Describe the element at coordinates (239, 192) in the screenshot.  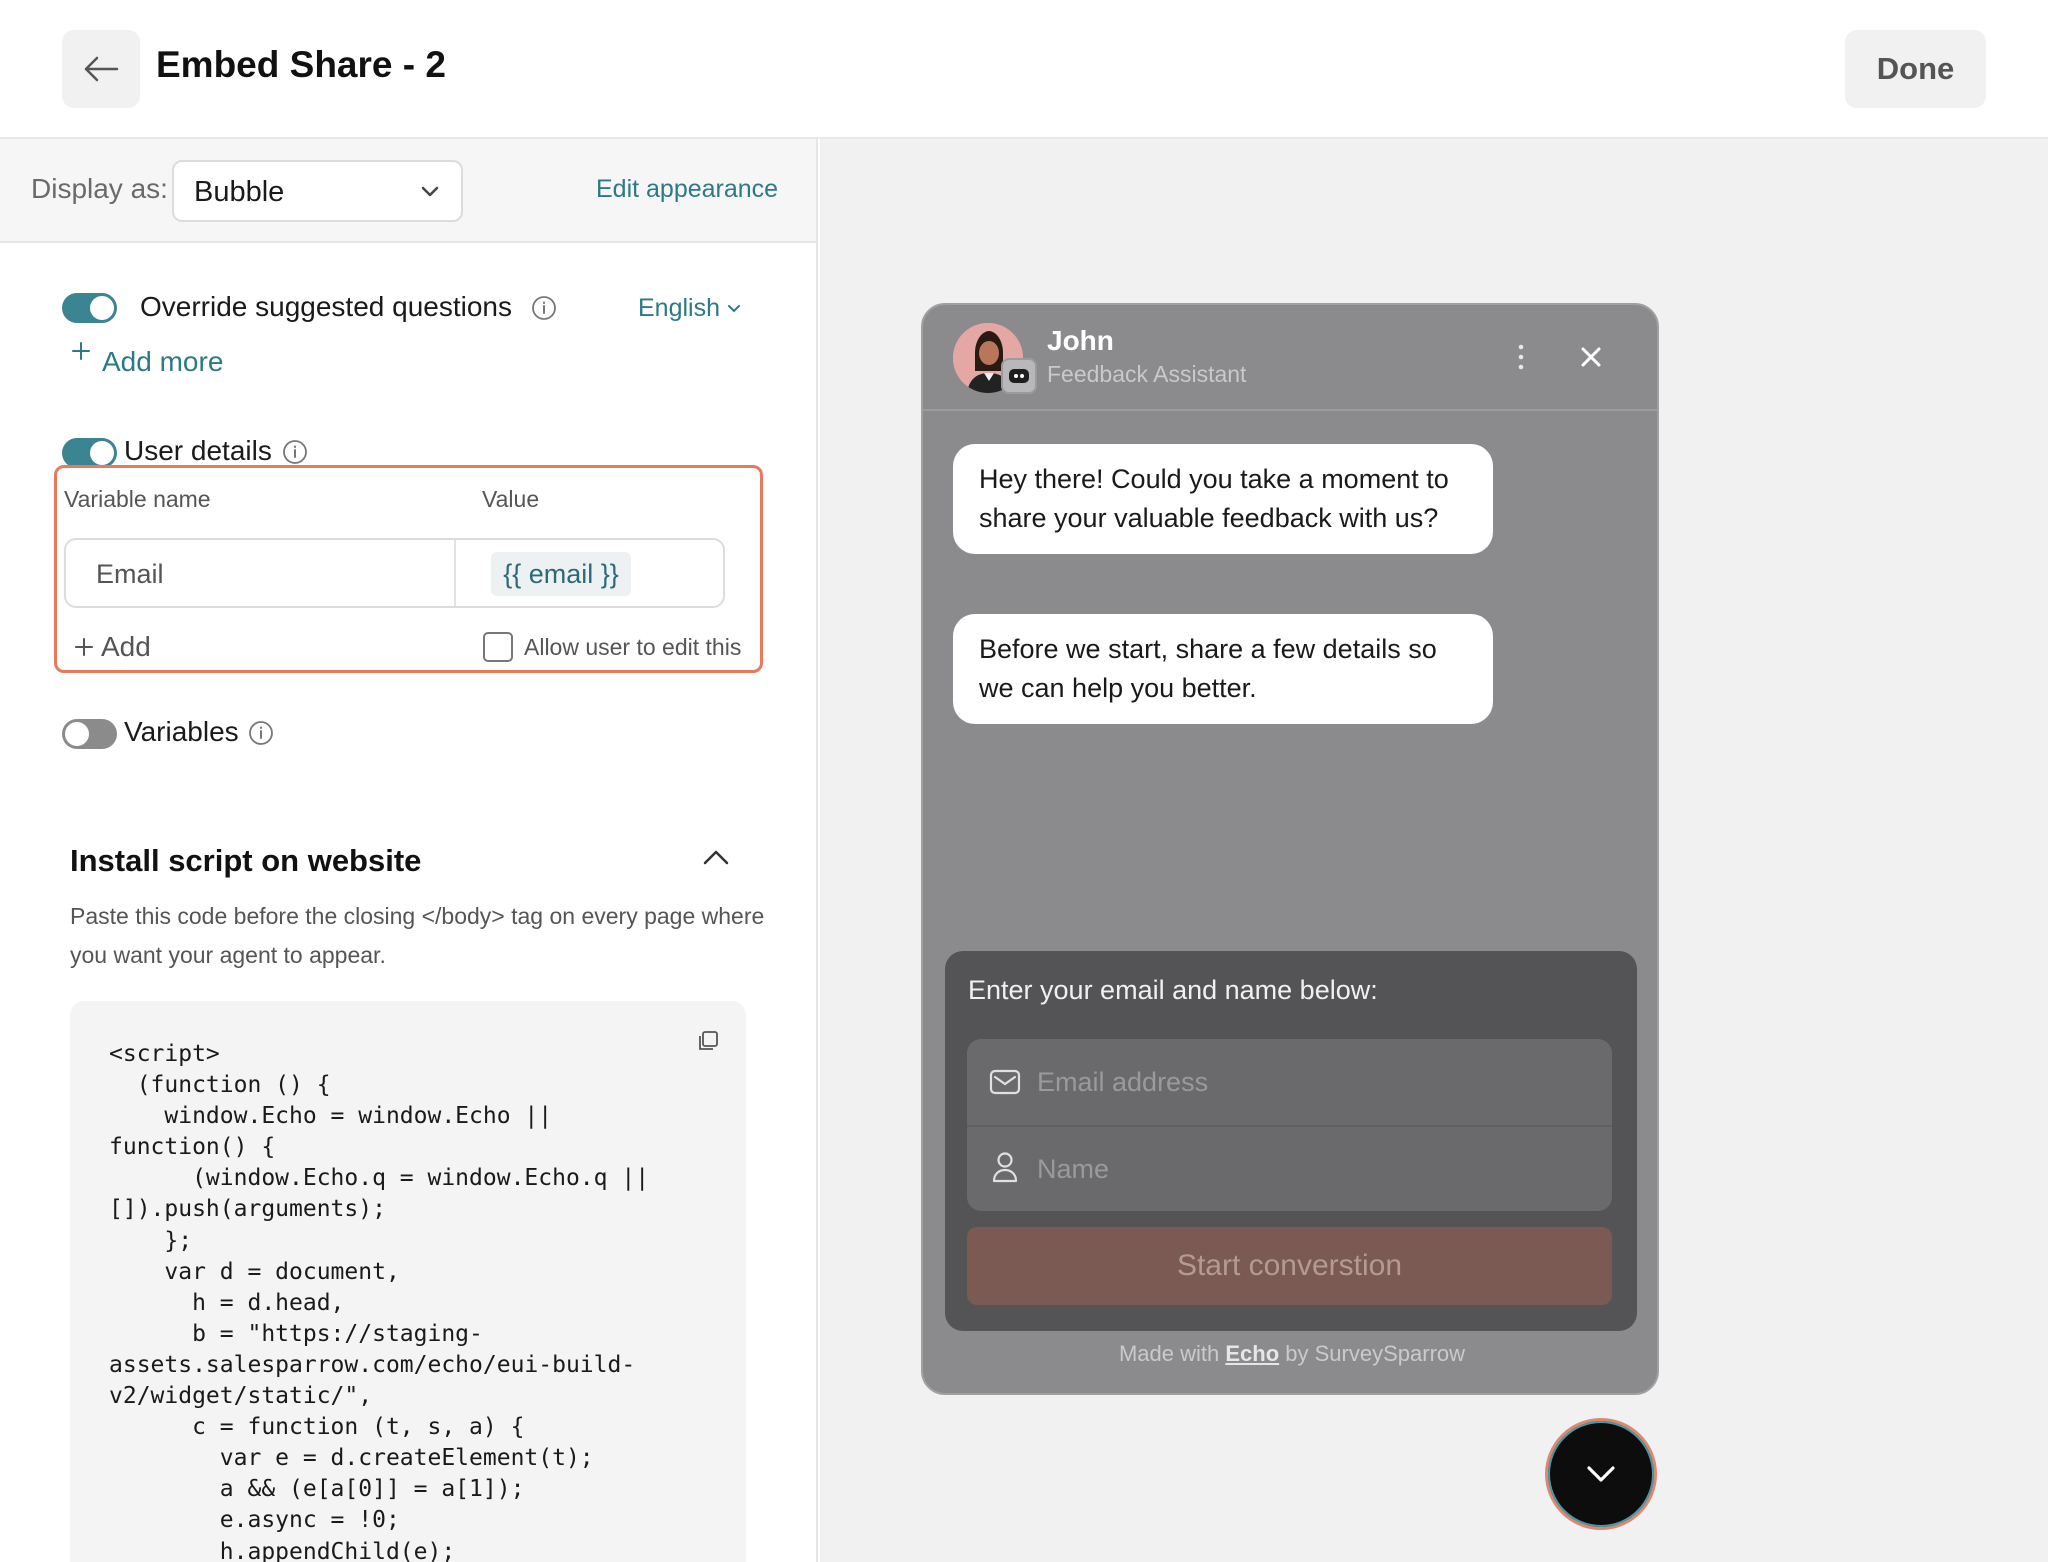
I see `display-as-value: Bubble` at that location.